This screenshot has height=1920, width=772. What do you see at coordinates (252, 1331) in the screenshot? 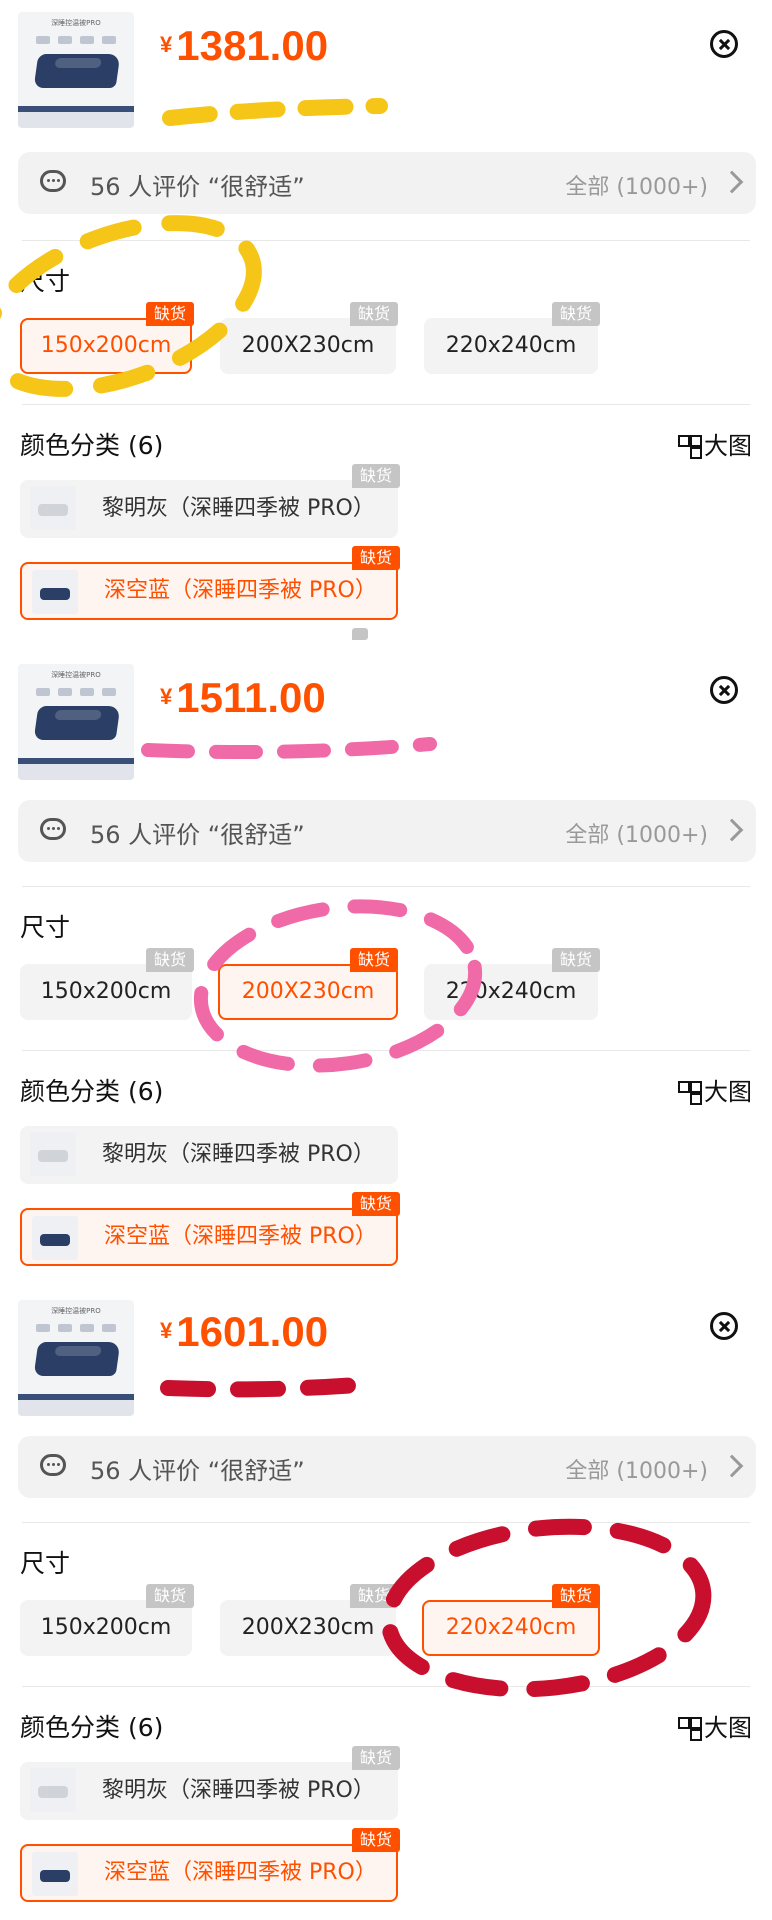
I see `price-value: 1601.00` at bounding box center [252, 1331].